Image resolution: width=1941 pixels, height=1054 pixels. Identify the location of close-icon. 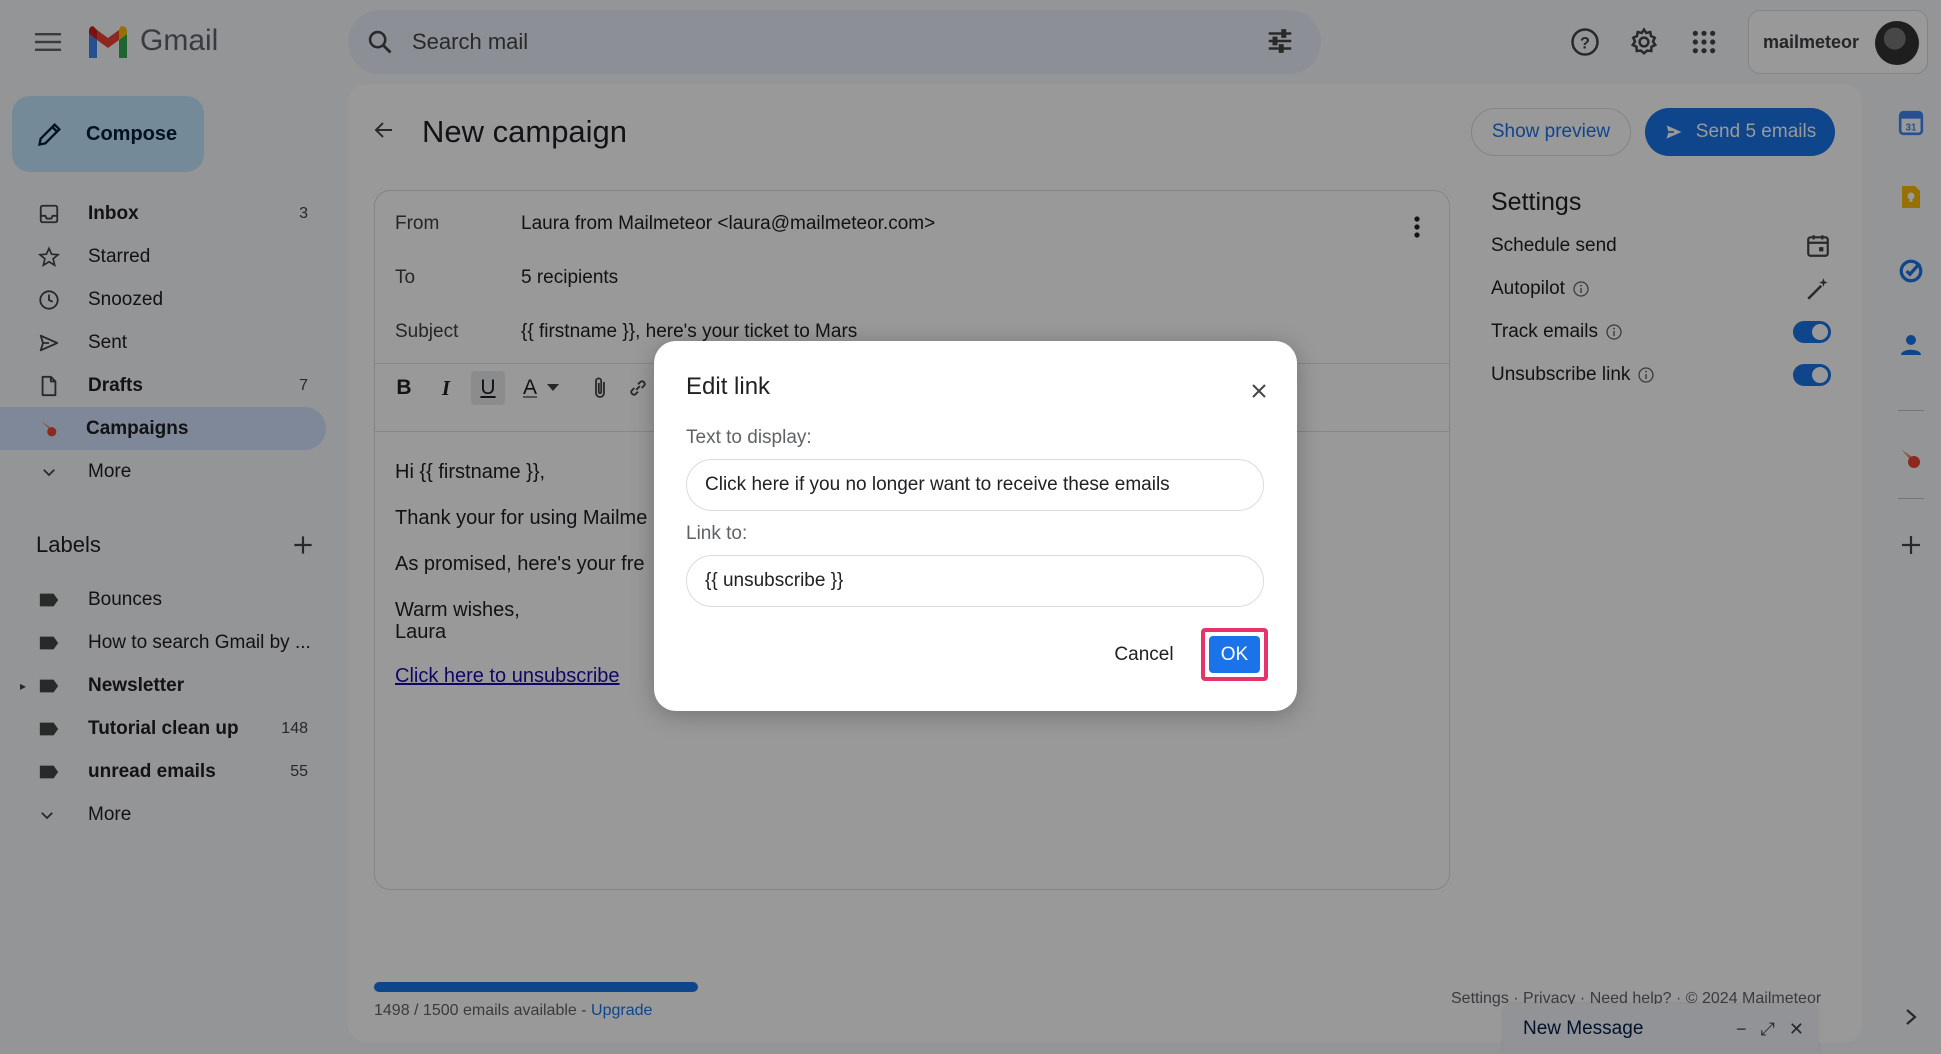
(1259, 391).